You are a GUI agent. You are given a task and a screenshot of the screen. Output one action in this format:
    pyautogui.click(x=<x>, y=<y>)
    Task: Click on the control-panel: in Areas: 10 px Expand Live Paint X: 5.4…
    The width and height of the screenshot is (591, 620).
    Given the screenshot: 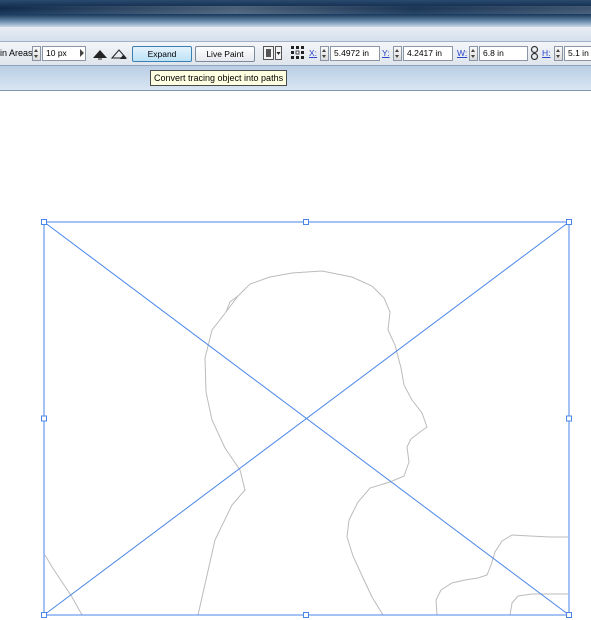 What is the action you would take?
    pyautogui.click(x=295, y=54)
    